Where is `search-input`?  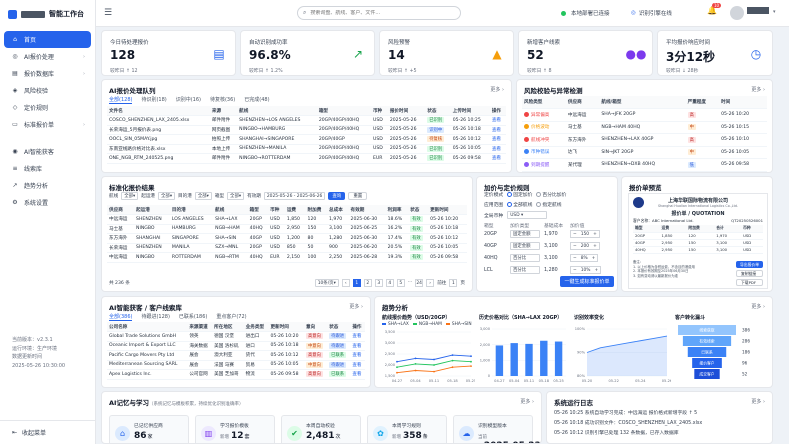 search-input is located at coordinates (380, 13).